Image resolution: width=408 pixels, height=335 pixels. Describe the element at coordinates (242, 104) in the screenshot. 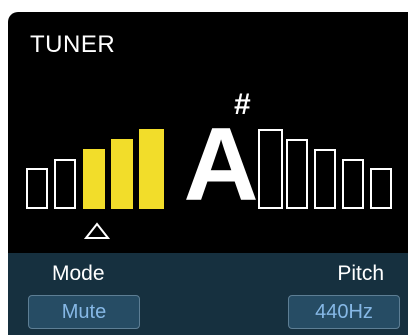

I see `sharp-indicator: #` at that location.